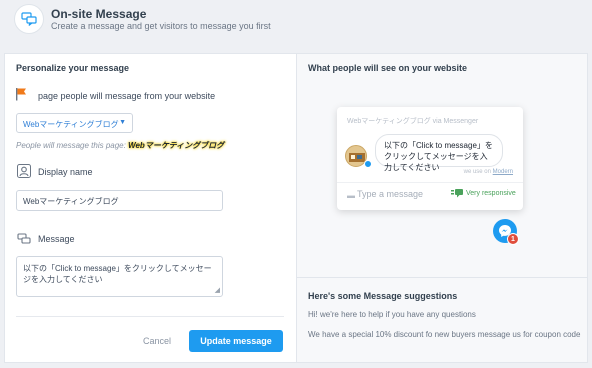 The height and width of the screenshot is (368, 592). Describe the element at coordinates (217, 290) in the screenshot. I see `resize-handle-icon: ◢` at that location.